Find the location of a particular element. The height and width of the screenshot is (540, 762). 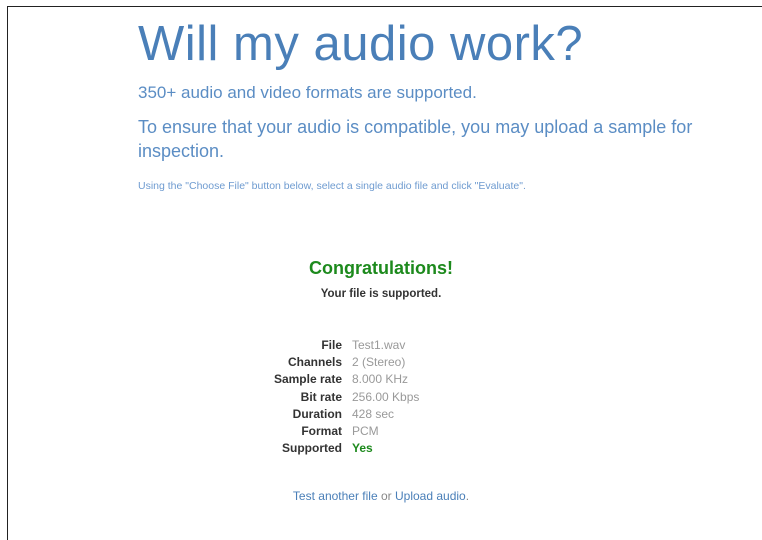

result-section: Congratulations! Your file is supported. is located at coordinates (381, 279).